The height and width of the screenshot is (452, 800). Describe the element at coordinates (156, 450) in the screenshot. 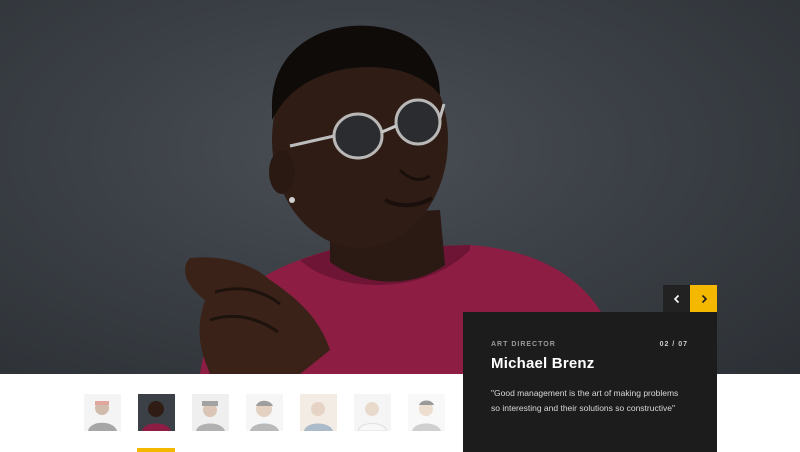

I see `active-thumb-indicator` at that location.